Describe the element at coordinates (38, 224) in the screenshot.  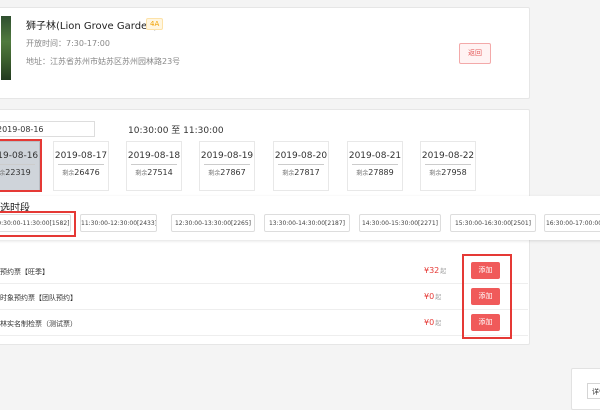
I see `selected-slot-highlight` at that location.